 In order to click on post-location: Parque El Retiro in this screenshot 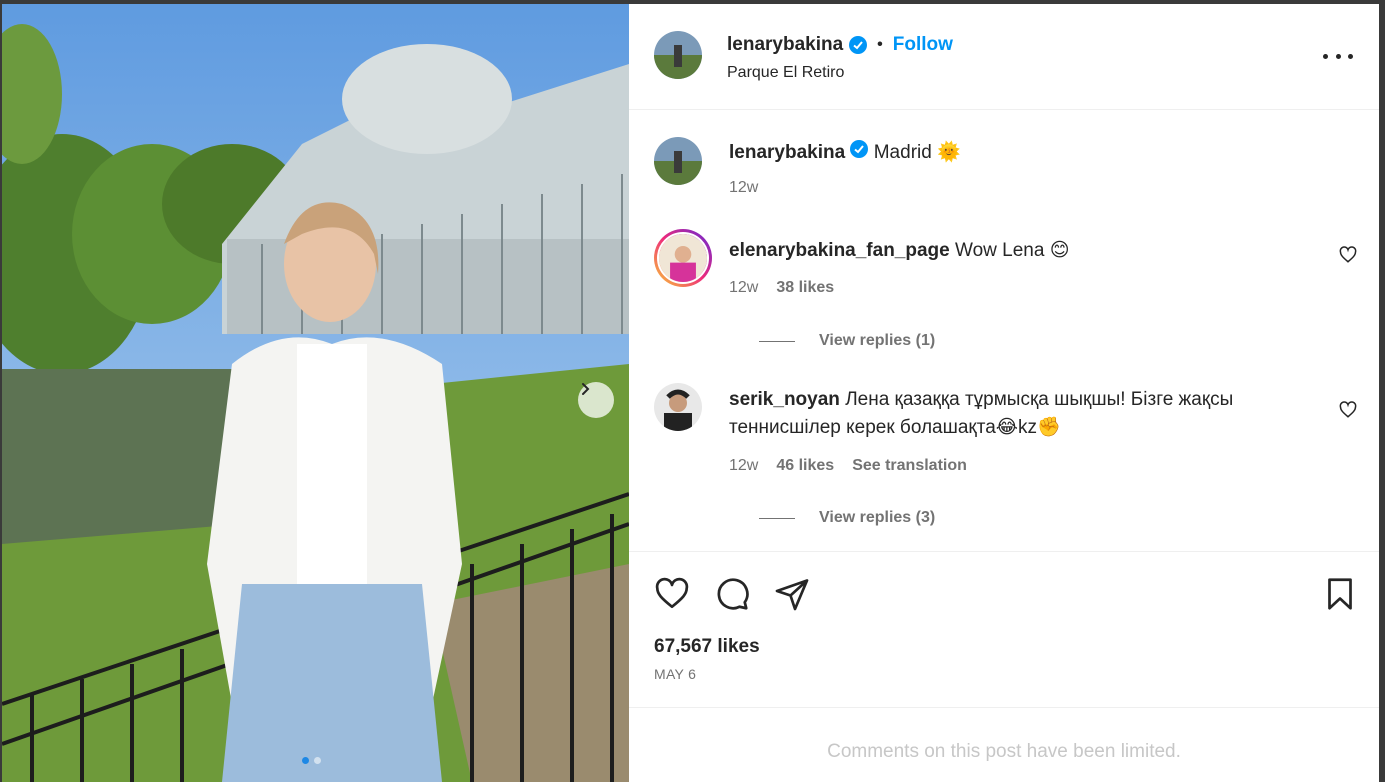, I will do `click(785, 73)`.